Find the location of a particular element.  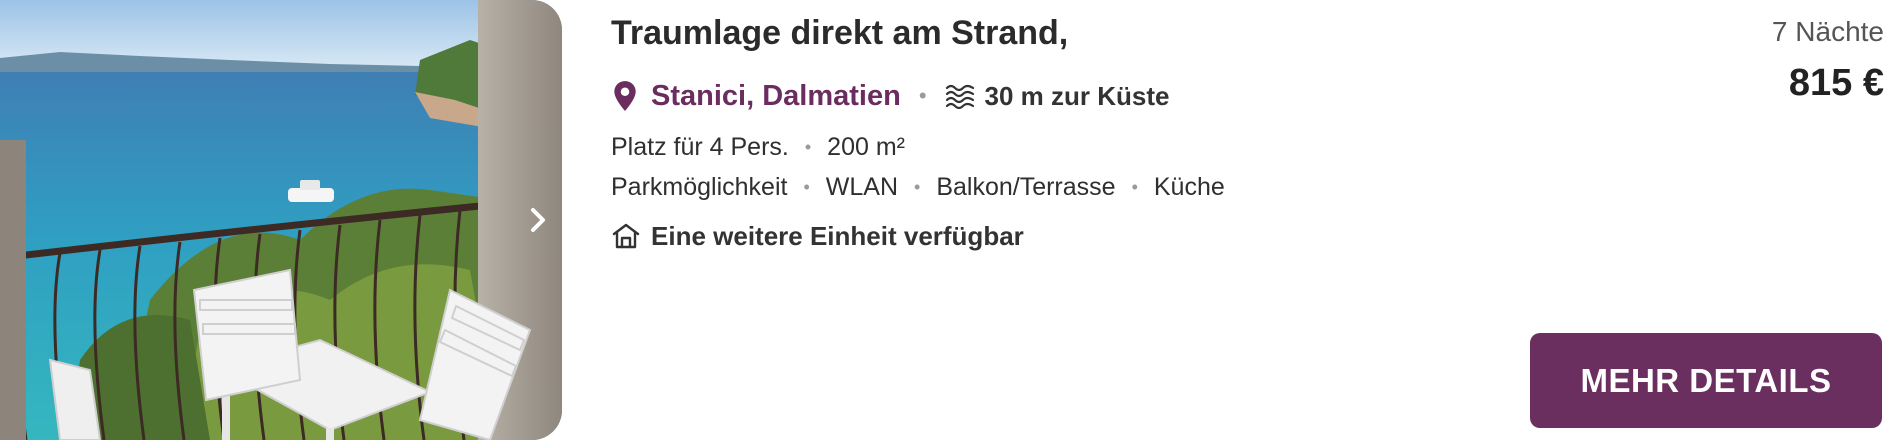

chevron-right-icon is located at coordinates (538, 220).